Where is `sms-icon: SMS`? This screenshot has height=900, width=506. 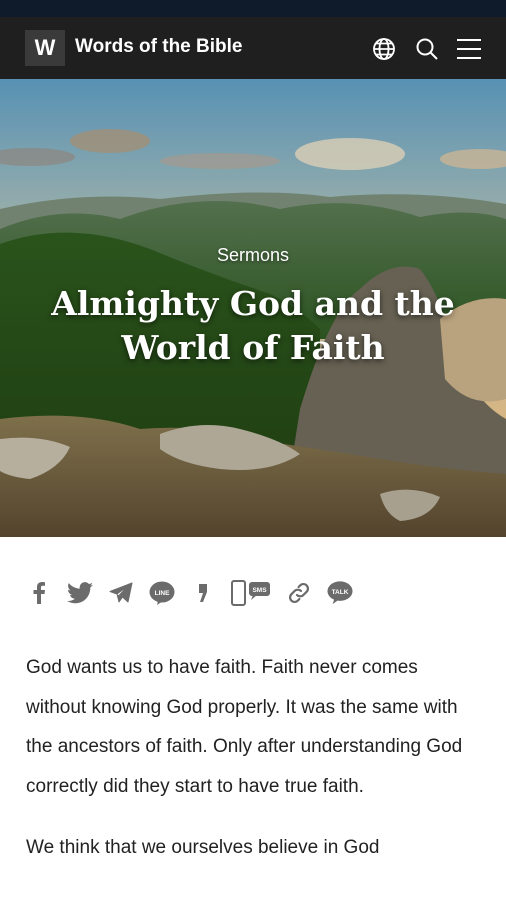 sms-icon: SMS is located at coordinates (251, 593).